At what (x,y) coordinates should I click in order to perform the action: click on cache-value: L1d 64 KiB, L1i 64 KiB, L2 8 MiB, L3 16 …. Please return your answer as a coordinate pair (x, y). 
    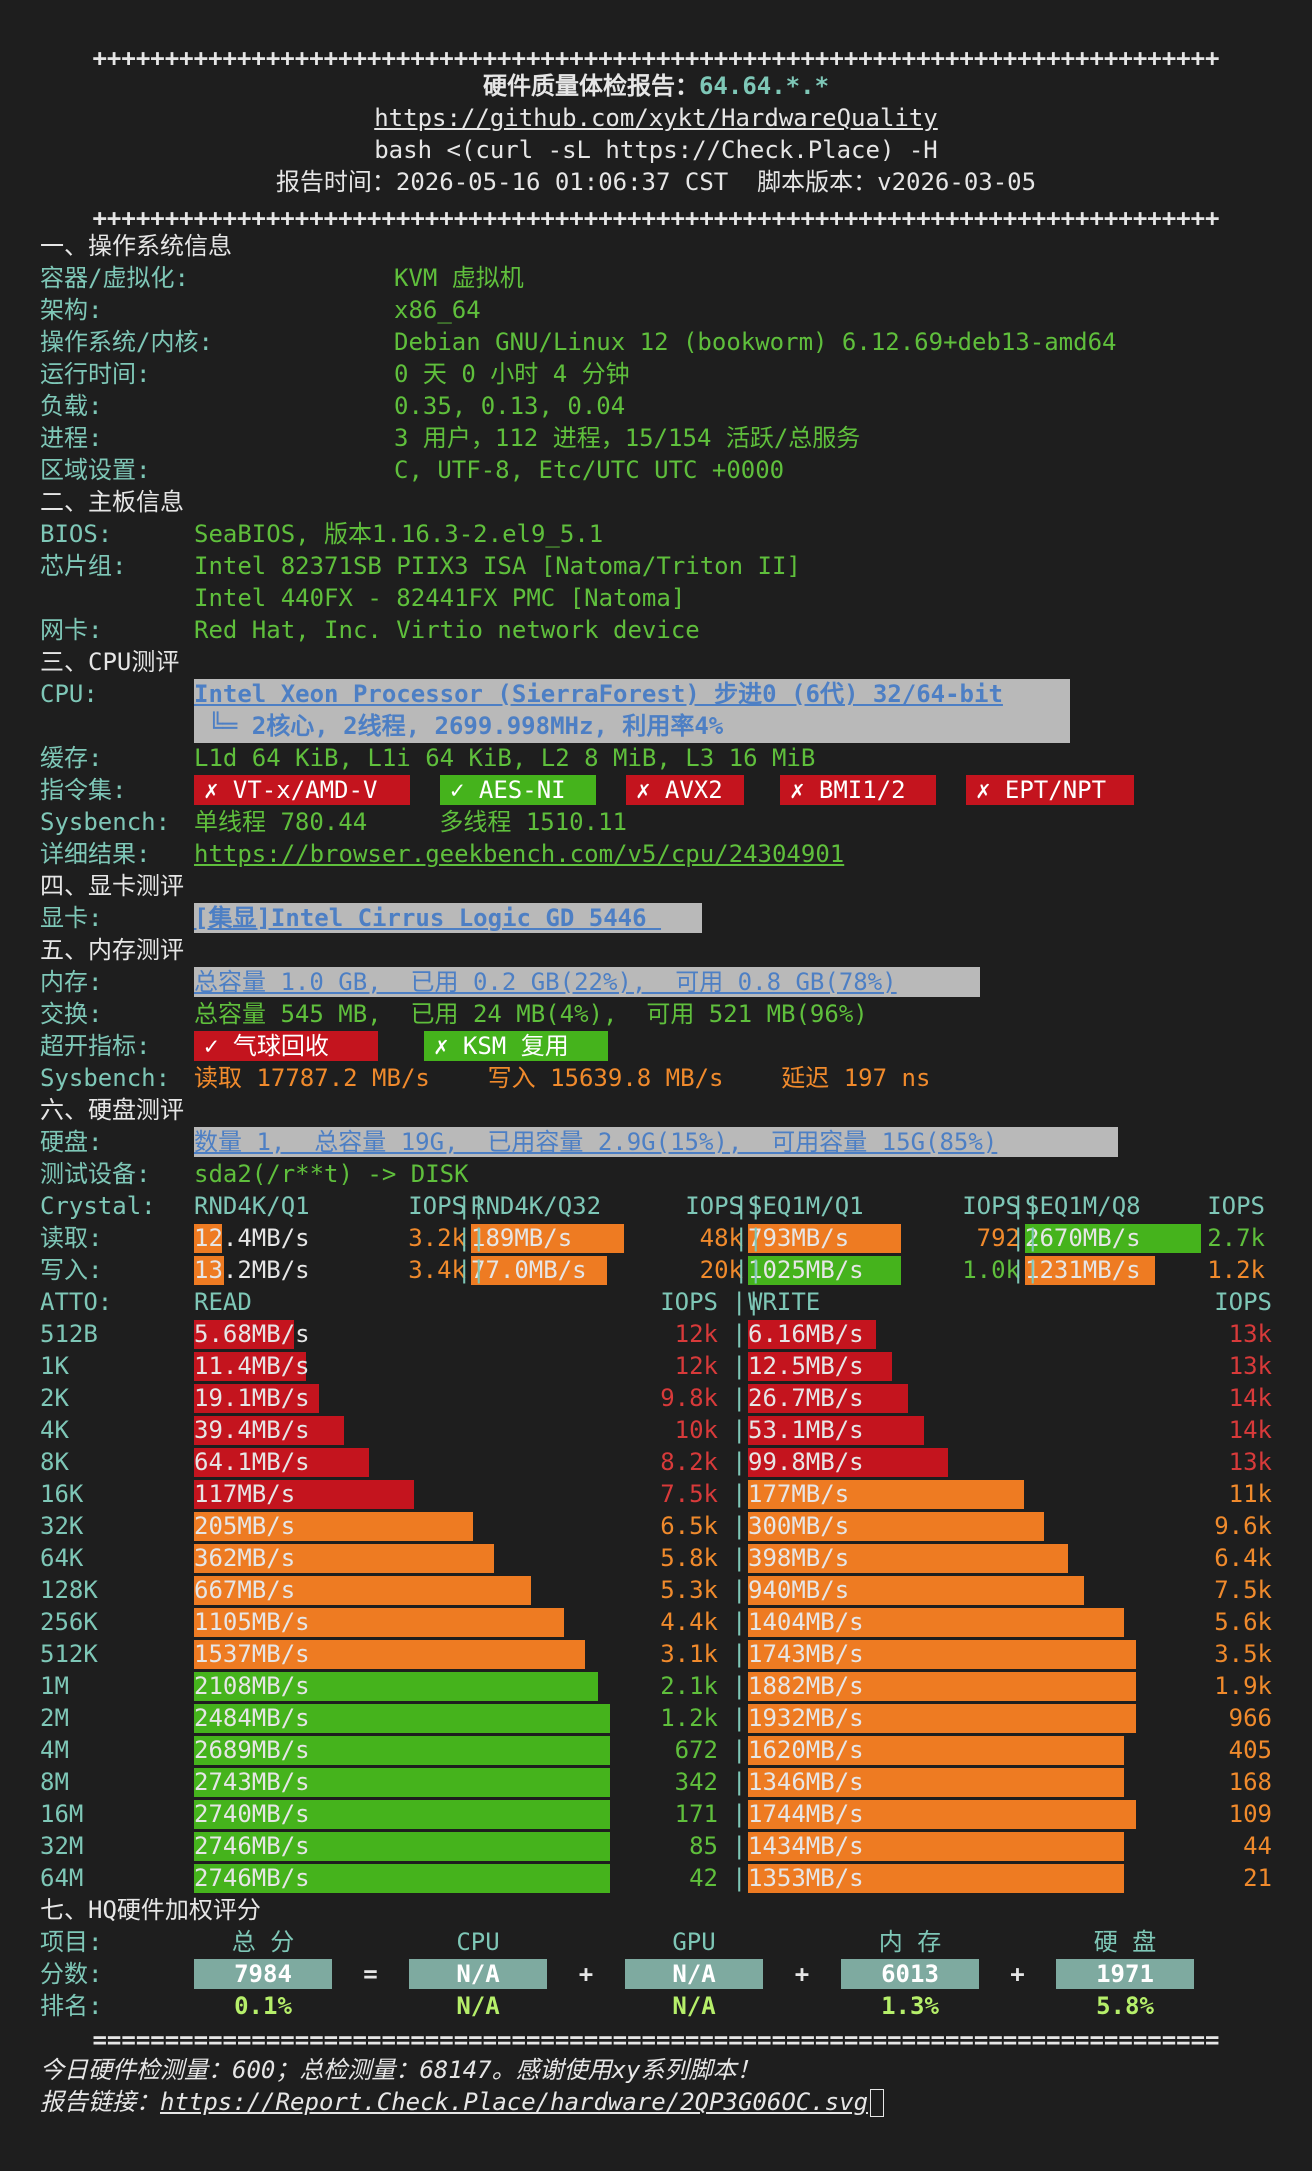
    Looking at the image, I should click on (505, 758).